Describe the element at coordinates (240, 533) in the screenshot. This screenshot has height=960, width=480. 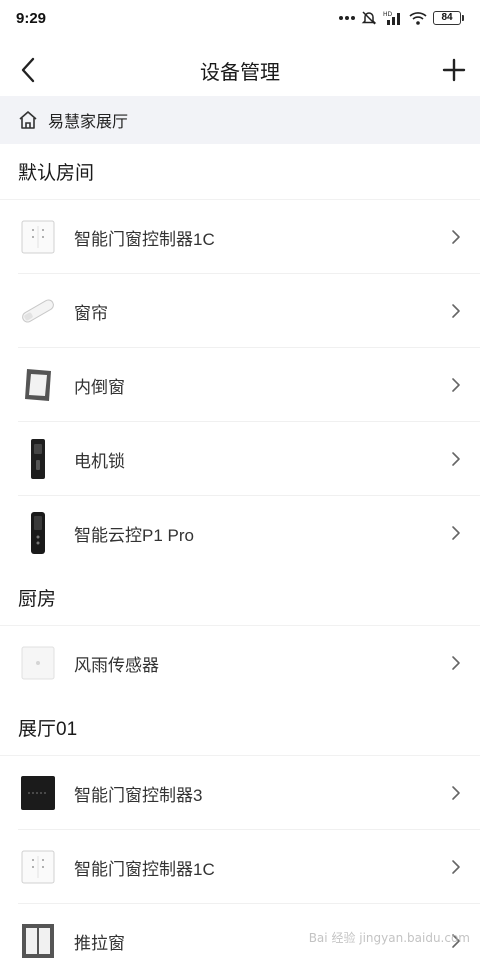
I see `device-row-cloud-controller: 智能云控P1 Pro` at that location.